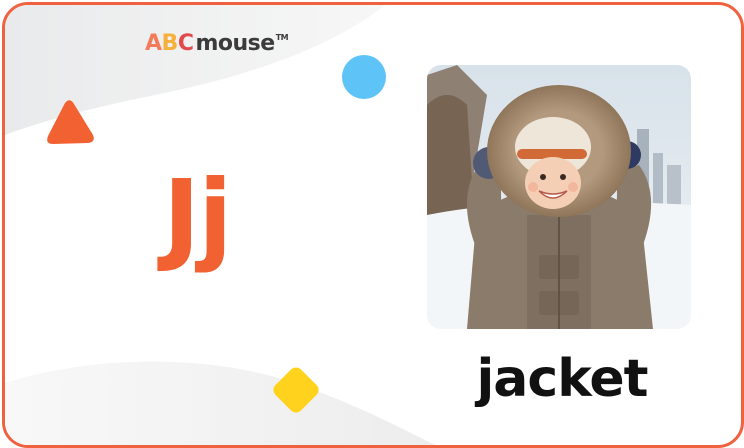 The image size is (744, 448). I want to click on letter-pair: Jj, so click(197, 216).